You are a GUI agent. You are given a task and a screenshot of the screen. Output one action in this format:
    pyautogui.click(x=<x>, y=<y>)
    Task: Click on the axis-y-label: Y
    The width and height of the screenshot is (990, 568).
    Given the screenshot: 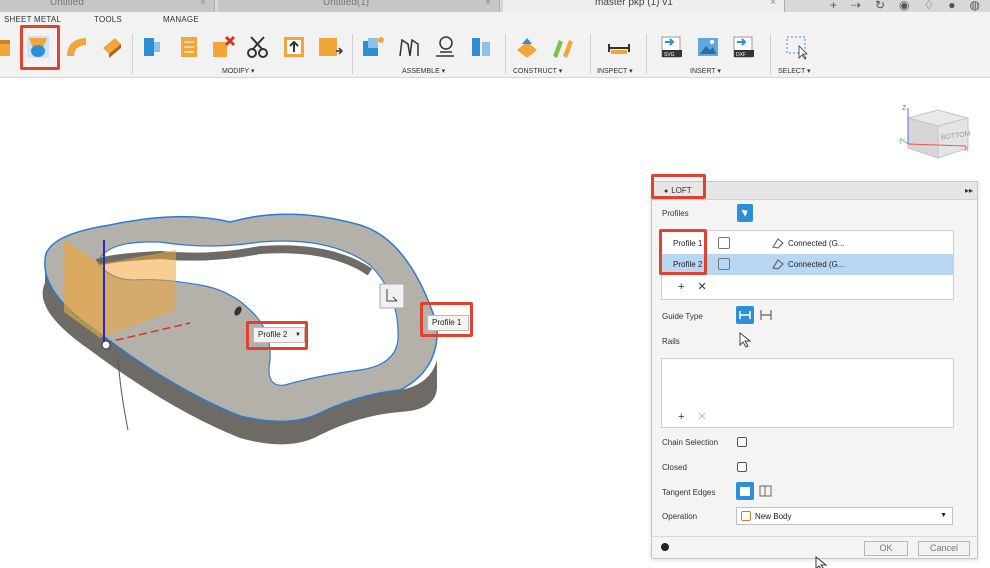 What is the action you would take?
    pyautogui.click(x=900, y=142)
    